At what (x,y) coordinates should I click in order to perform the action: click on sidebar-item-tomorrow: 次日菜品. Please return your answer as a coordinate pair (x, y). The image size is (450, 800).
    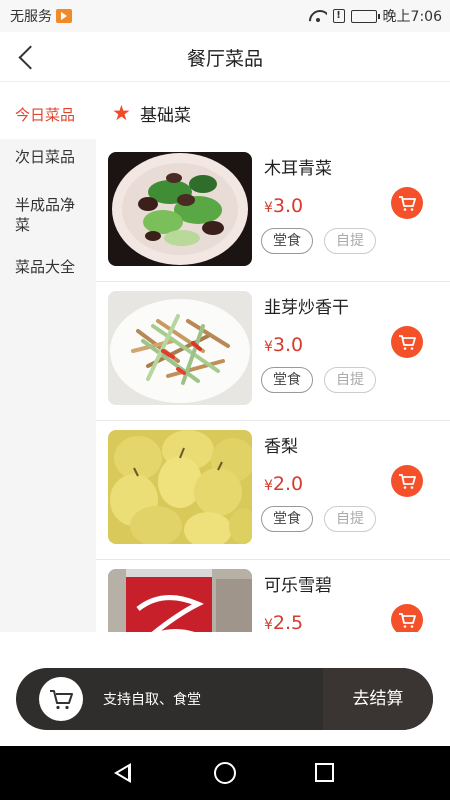
    Looking at the image, I should click on (48, 161).